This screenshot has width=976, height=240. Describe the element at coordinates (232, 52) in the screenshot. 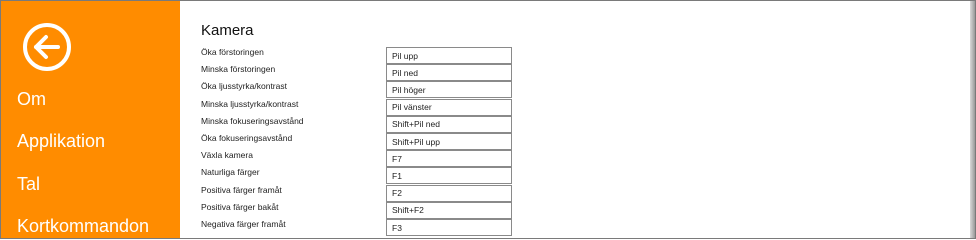

I see `shortcut-label: Öka förstoringen` at that location.